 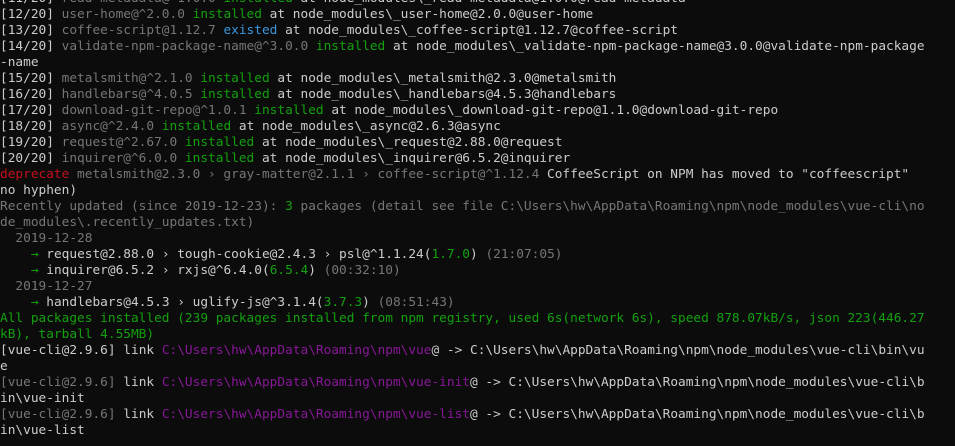 I want to click on terminal-text-segment: kB), tarball 4.55MB), so click(x=77, y=334).